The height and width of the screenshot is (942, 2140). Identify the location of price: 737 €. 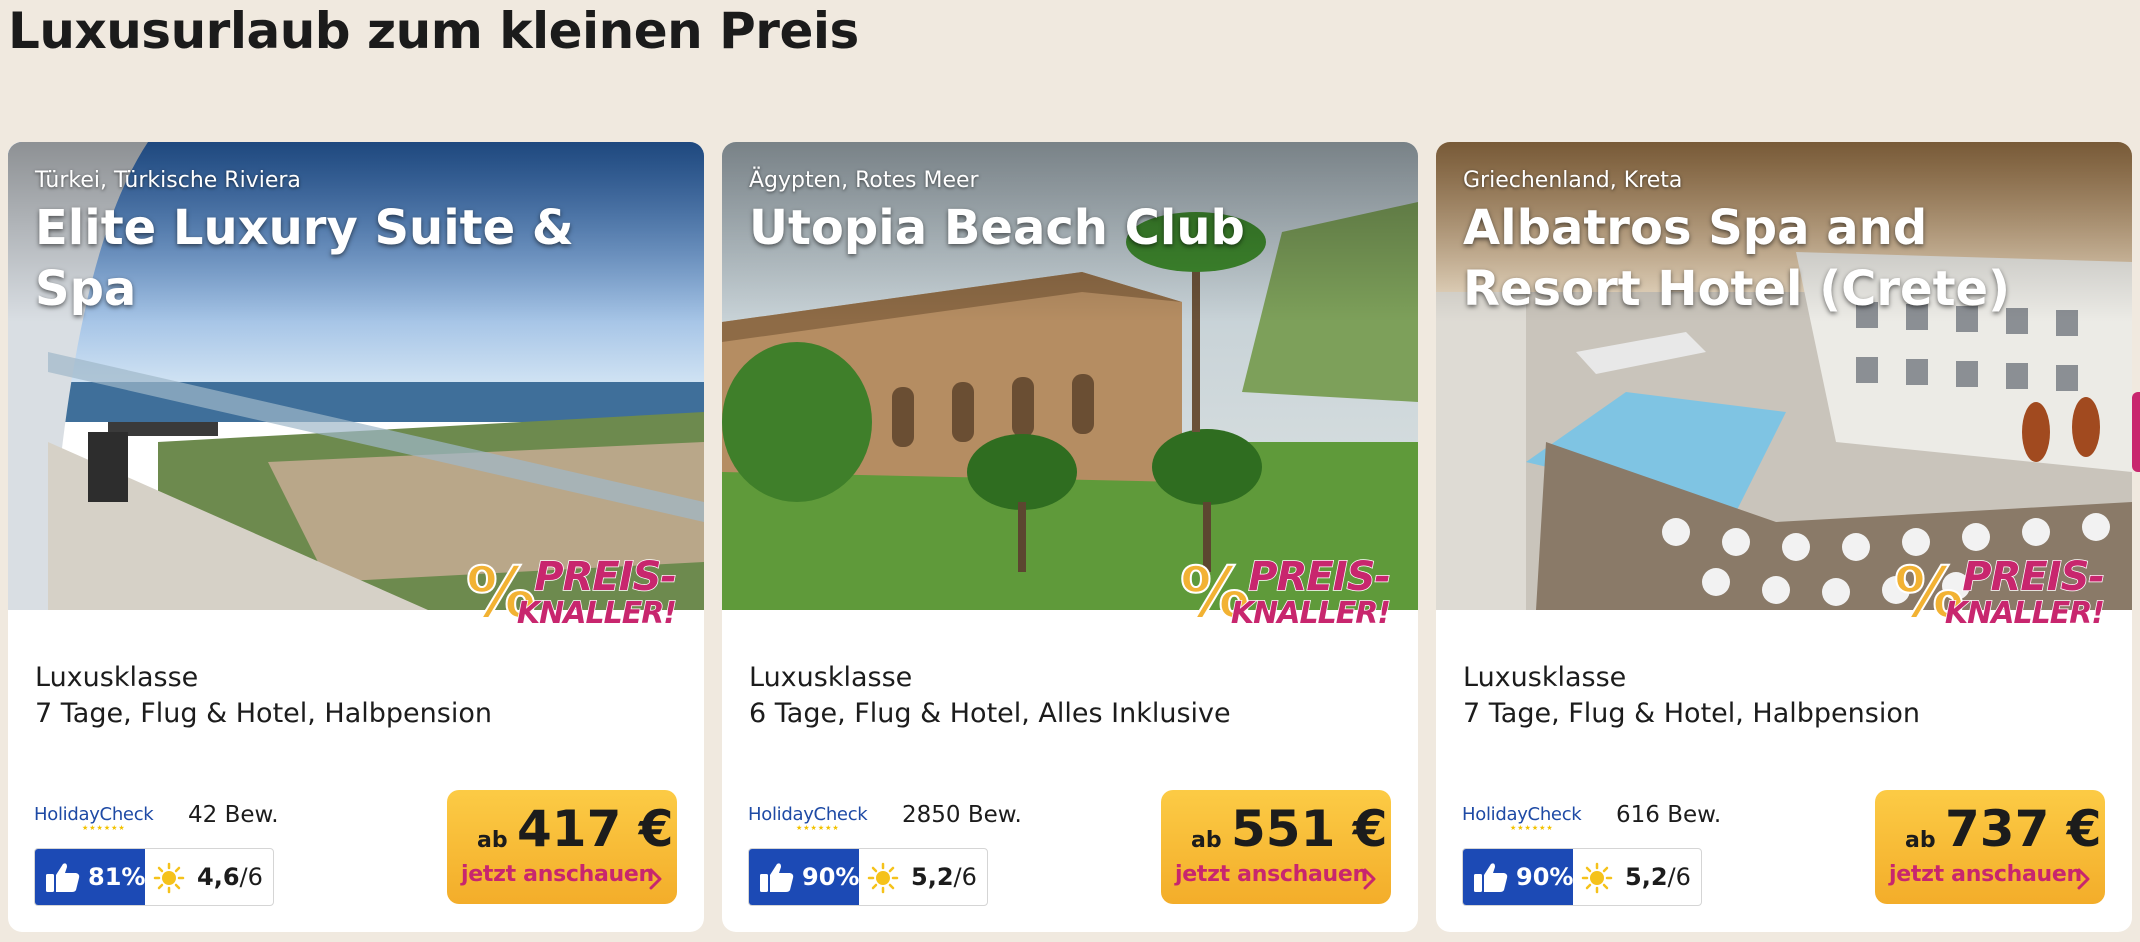
(2023, 829).